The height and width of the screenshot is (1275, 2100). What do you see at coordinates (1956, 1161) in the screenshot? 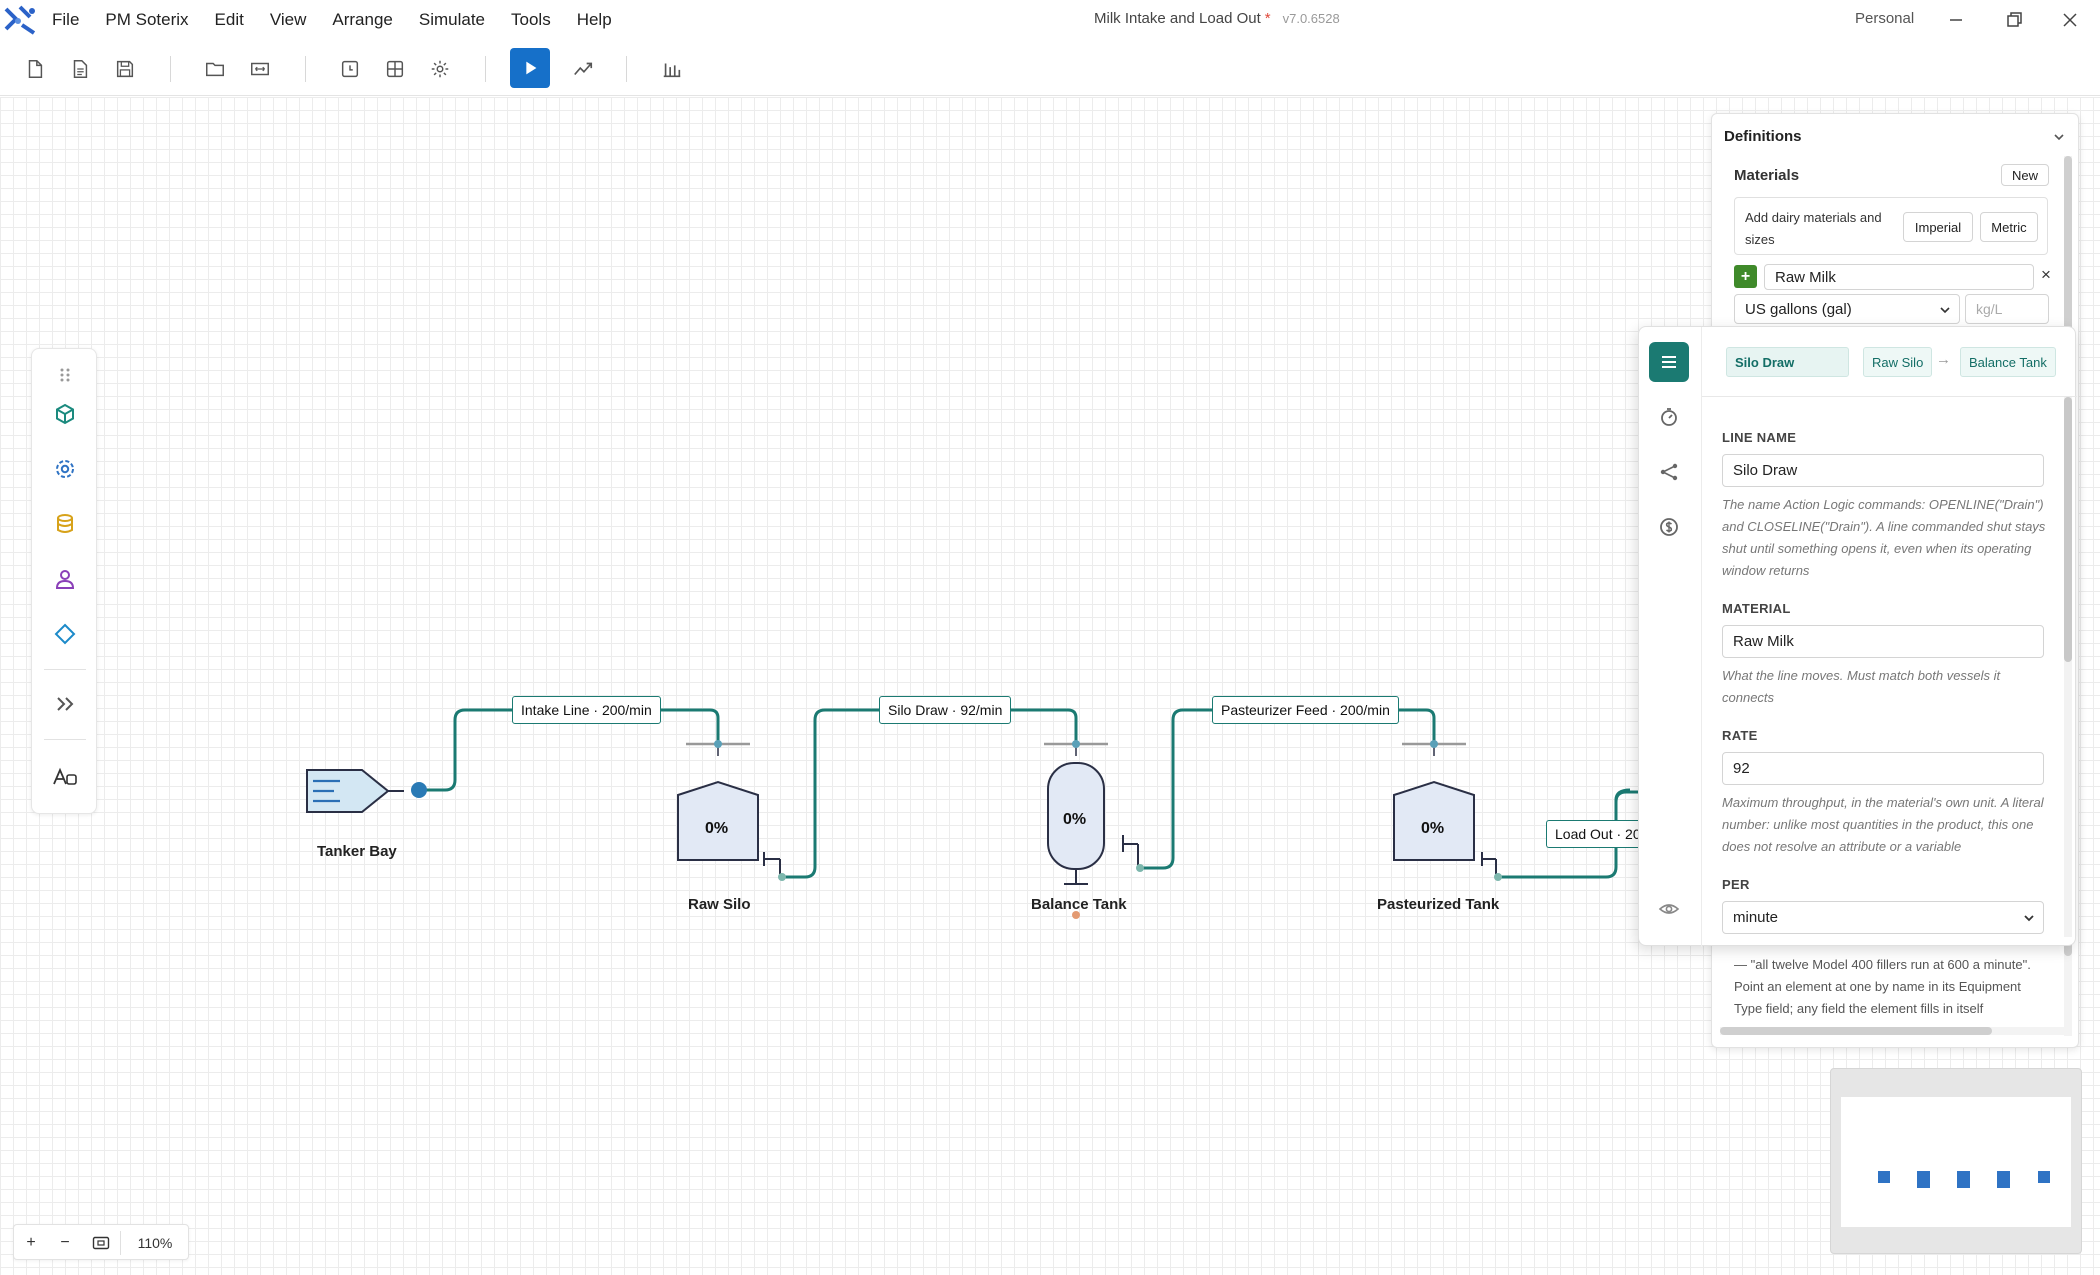
I see `minimap` at bounding box center [1956, 1161].